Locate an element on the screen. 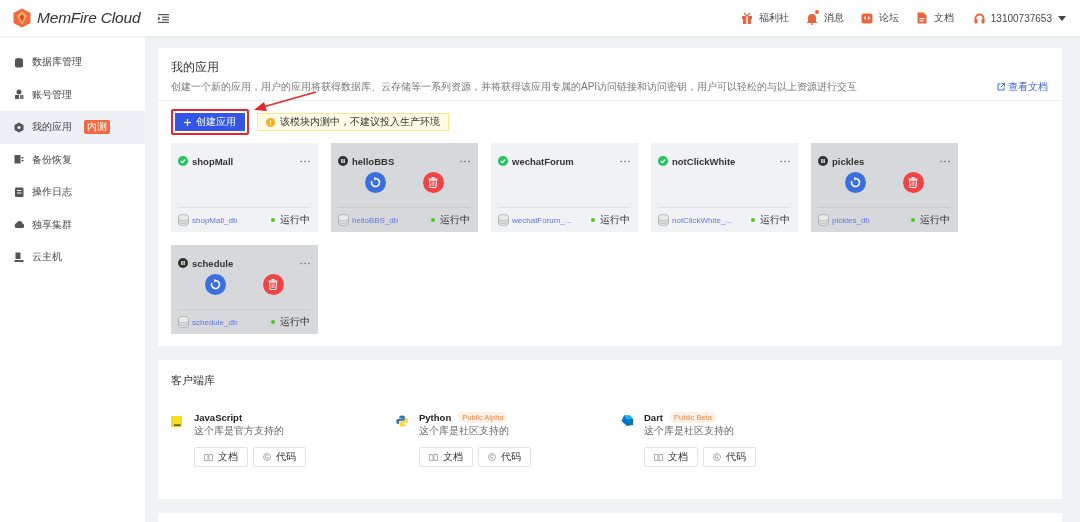 The height and width of the screenshot is (522, 1080). app-card: notClickWhite notClickWhite_... 运行中 is located at coordinates (724, 187).